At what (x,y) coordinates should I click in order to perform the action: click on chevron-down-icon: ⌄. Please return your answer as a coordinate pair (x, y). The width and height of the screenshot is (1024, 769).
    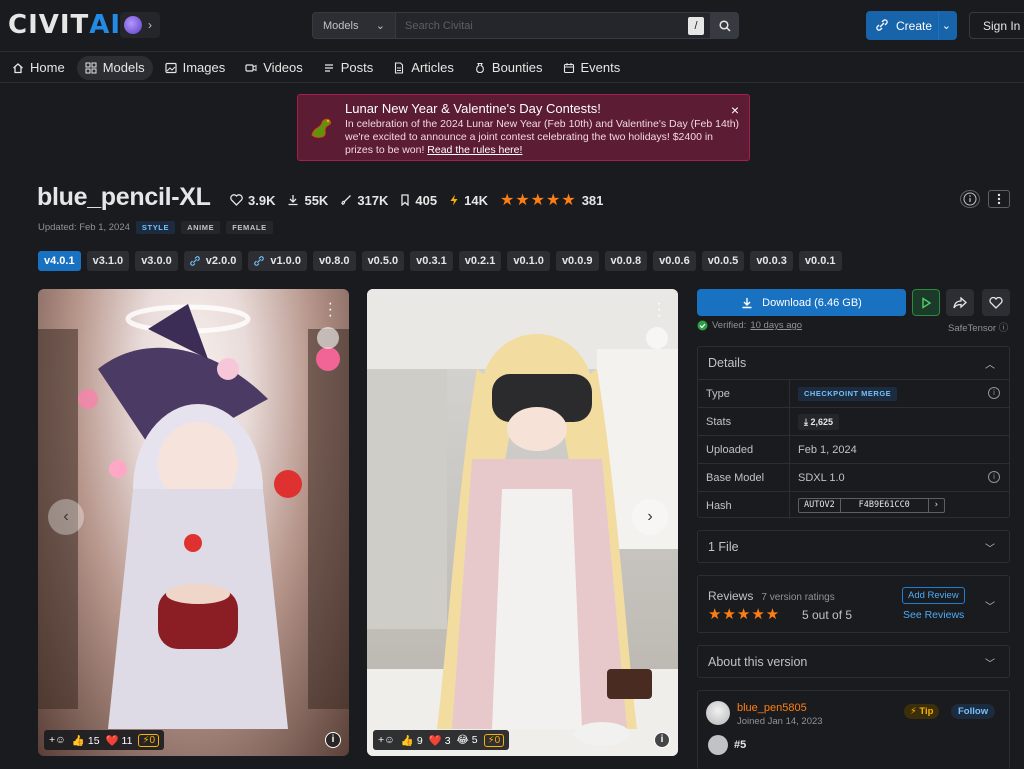
    Looking at the image, I should click on (946, 25).